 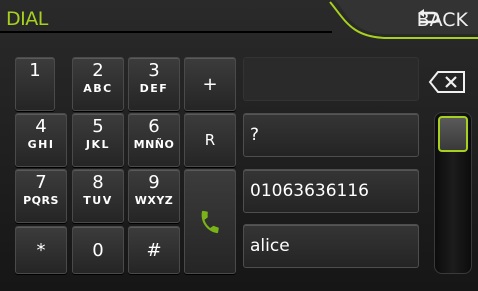 I want to click on suggestion-item: ?, so click(x=331, y=135).